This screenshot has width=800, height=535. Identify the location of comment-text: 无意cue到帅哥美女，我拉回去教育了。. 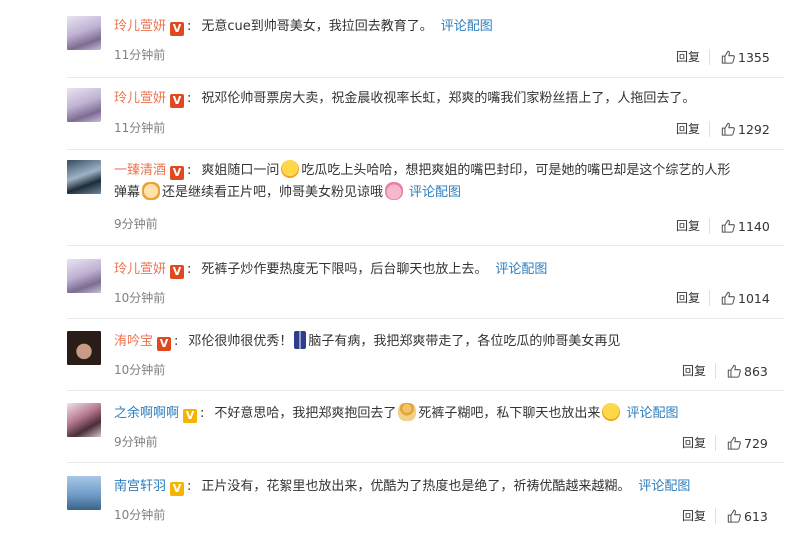
(317, 26).